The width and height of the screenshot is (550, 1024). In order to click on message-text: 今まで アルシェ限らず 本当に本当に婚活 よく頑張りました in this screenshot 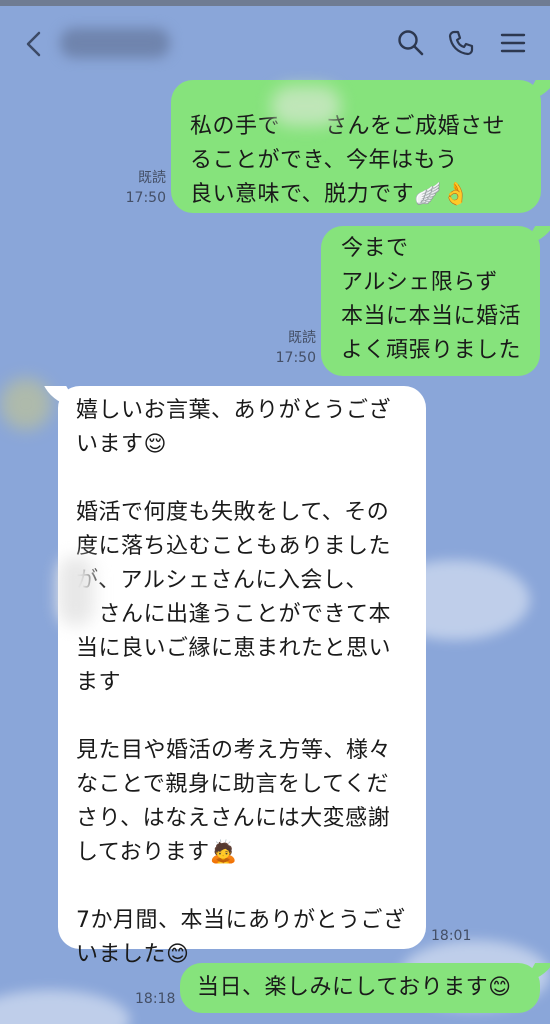, I will do `click(431, 299)`.